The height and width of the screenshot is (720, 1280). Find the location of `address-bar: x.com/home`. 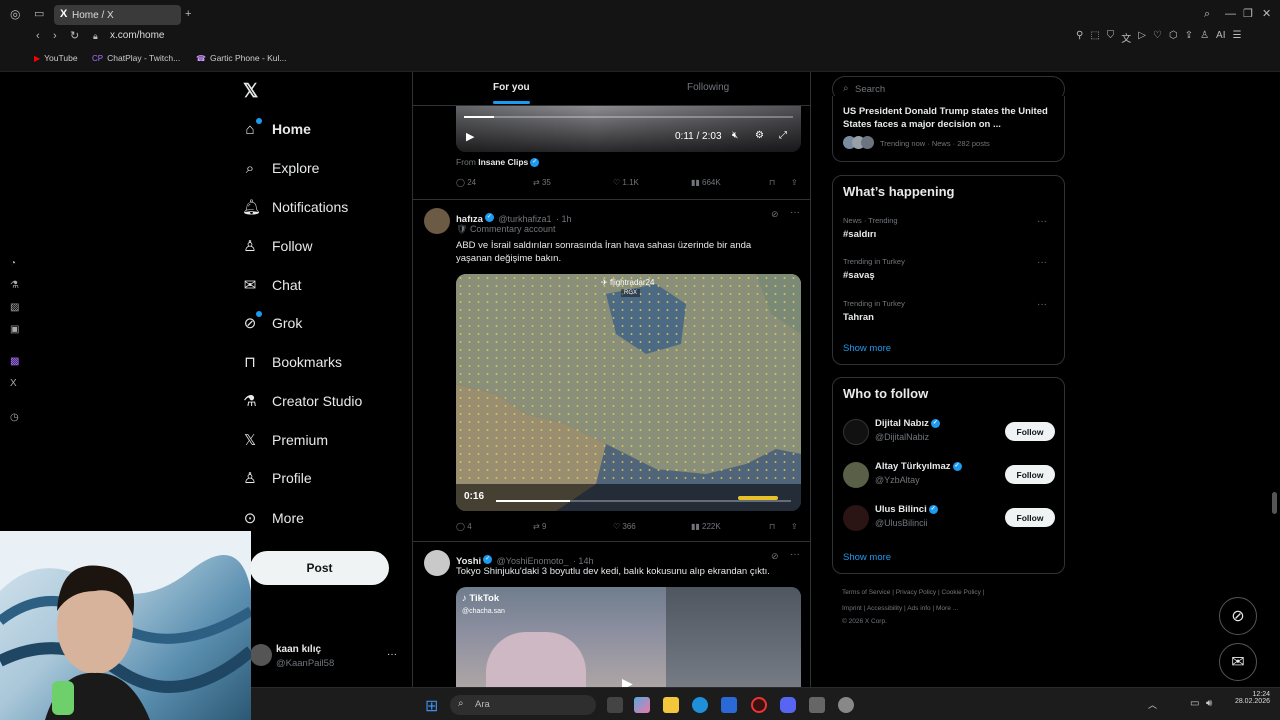

address-bar: x.com/home is located at coordinates (137, 35).